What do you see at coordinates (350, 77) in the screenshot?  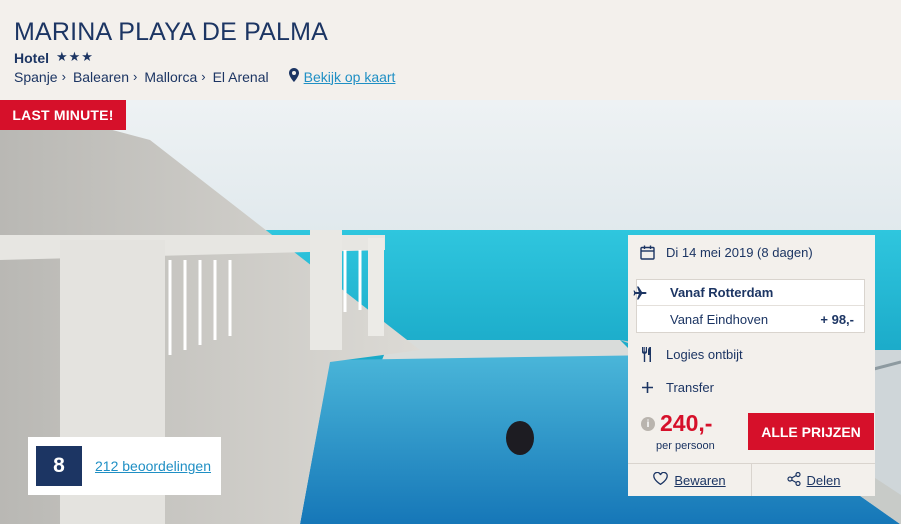 I see `map-link-label: Bekijk op kaart` at bounding box center [350, 77].